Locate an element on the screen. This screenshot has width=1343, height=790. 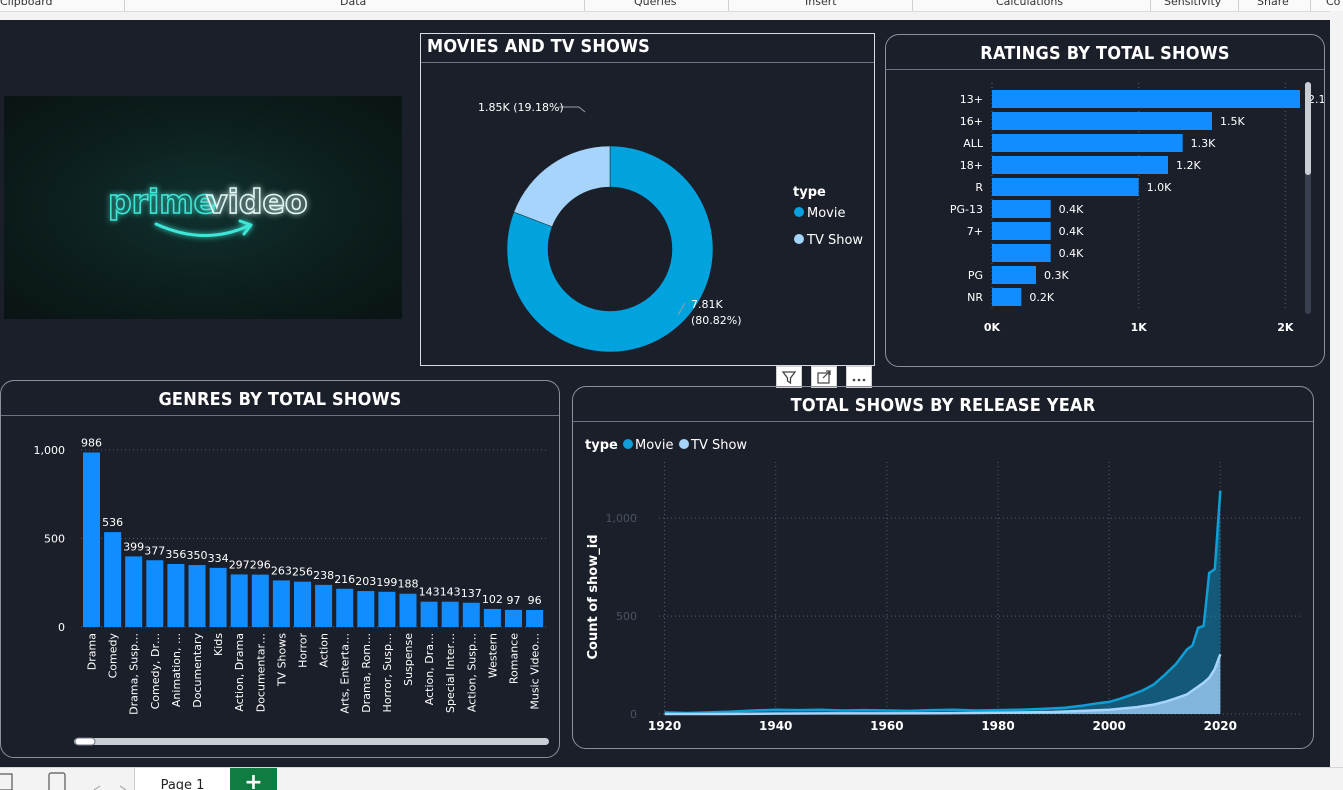
genre-category-label: Action is located at coordinates (324, 650).